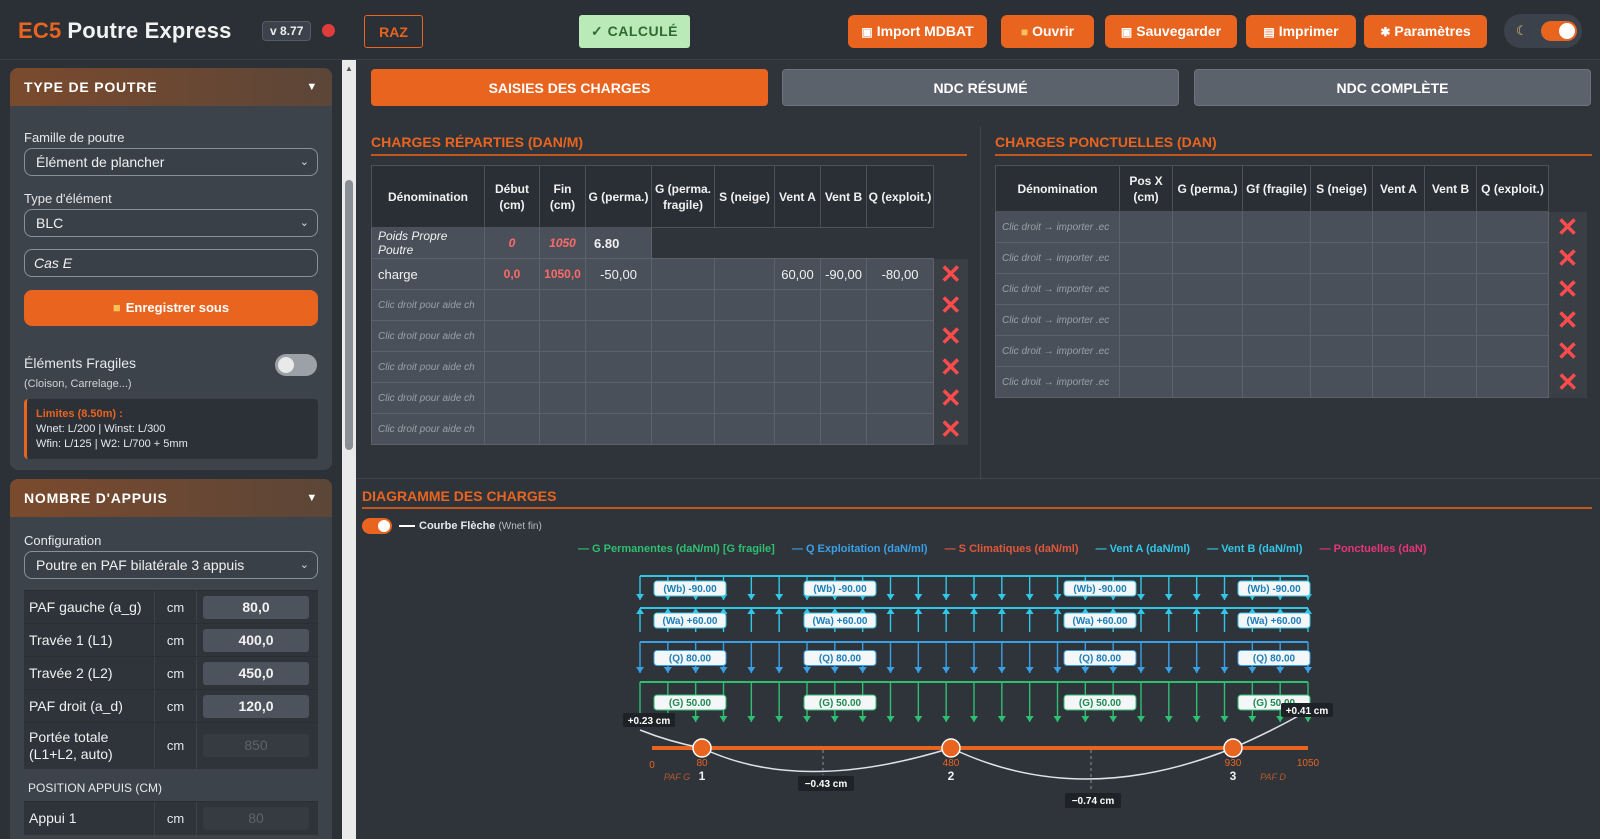 This screenshot has width=1600, height=839. I want to click on save-as-button: ■ Enregistrer sous, so click(171, 308).